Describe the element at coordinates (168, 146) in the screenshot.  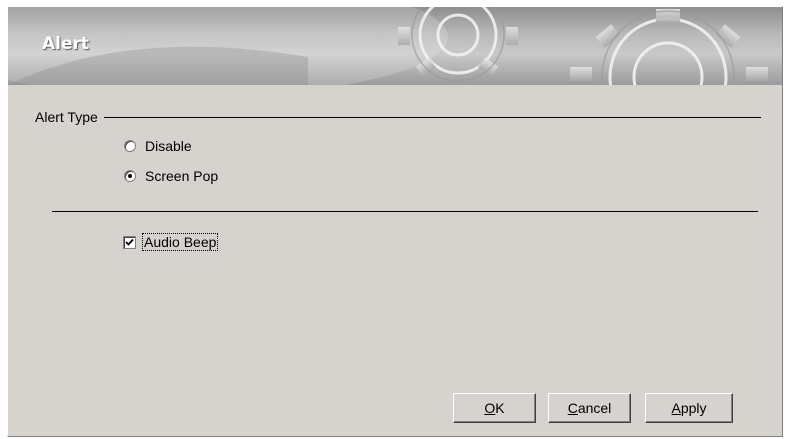
I see `disable-radio-label: Disable` at that location.